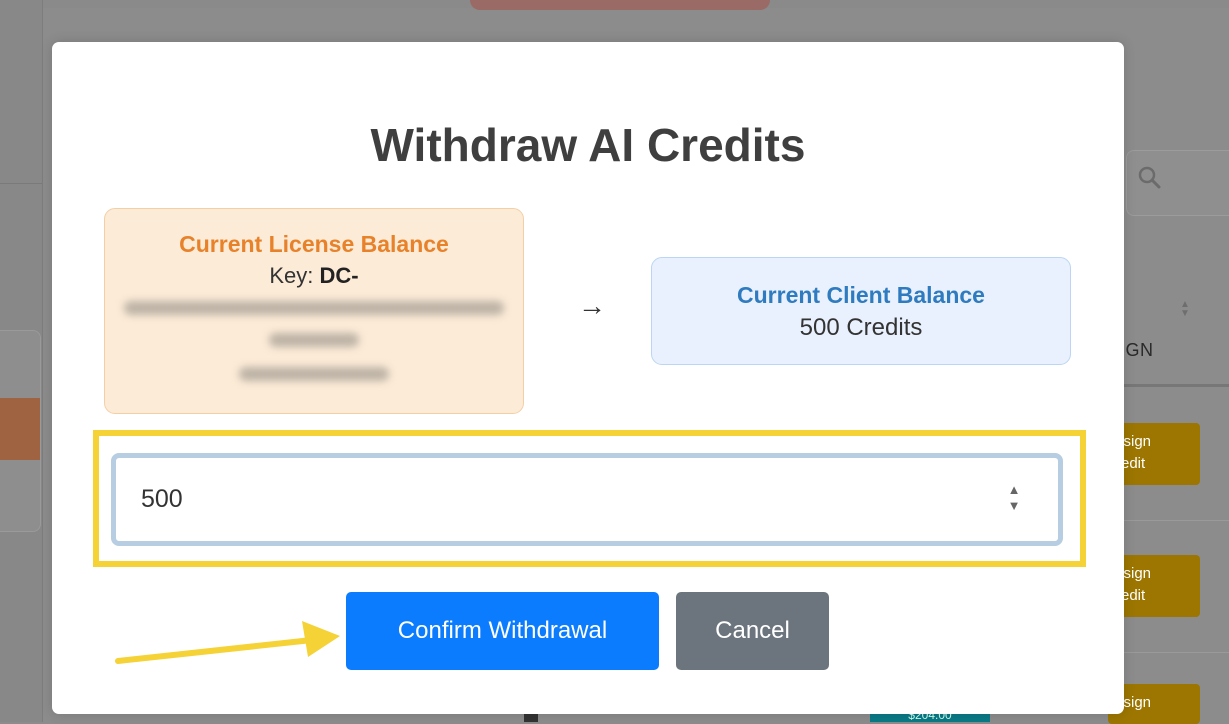 This screenshot has width=1229, height=724. I want to click on withdraw-amount-input, so click(587, 499).